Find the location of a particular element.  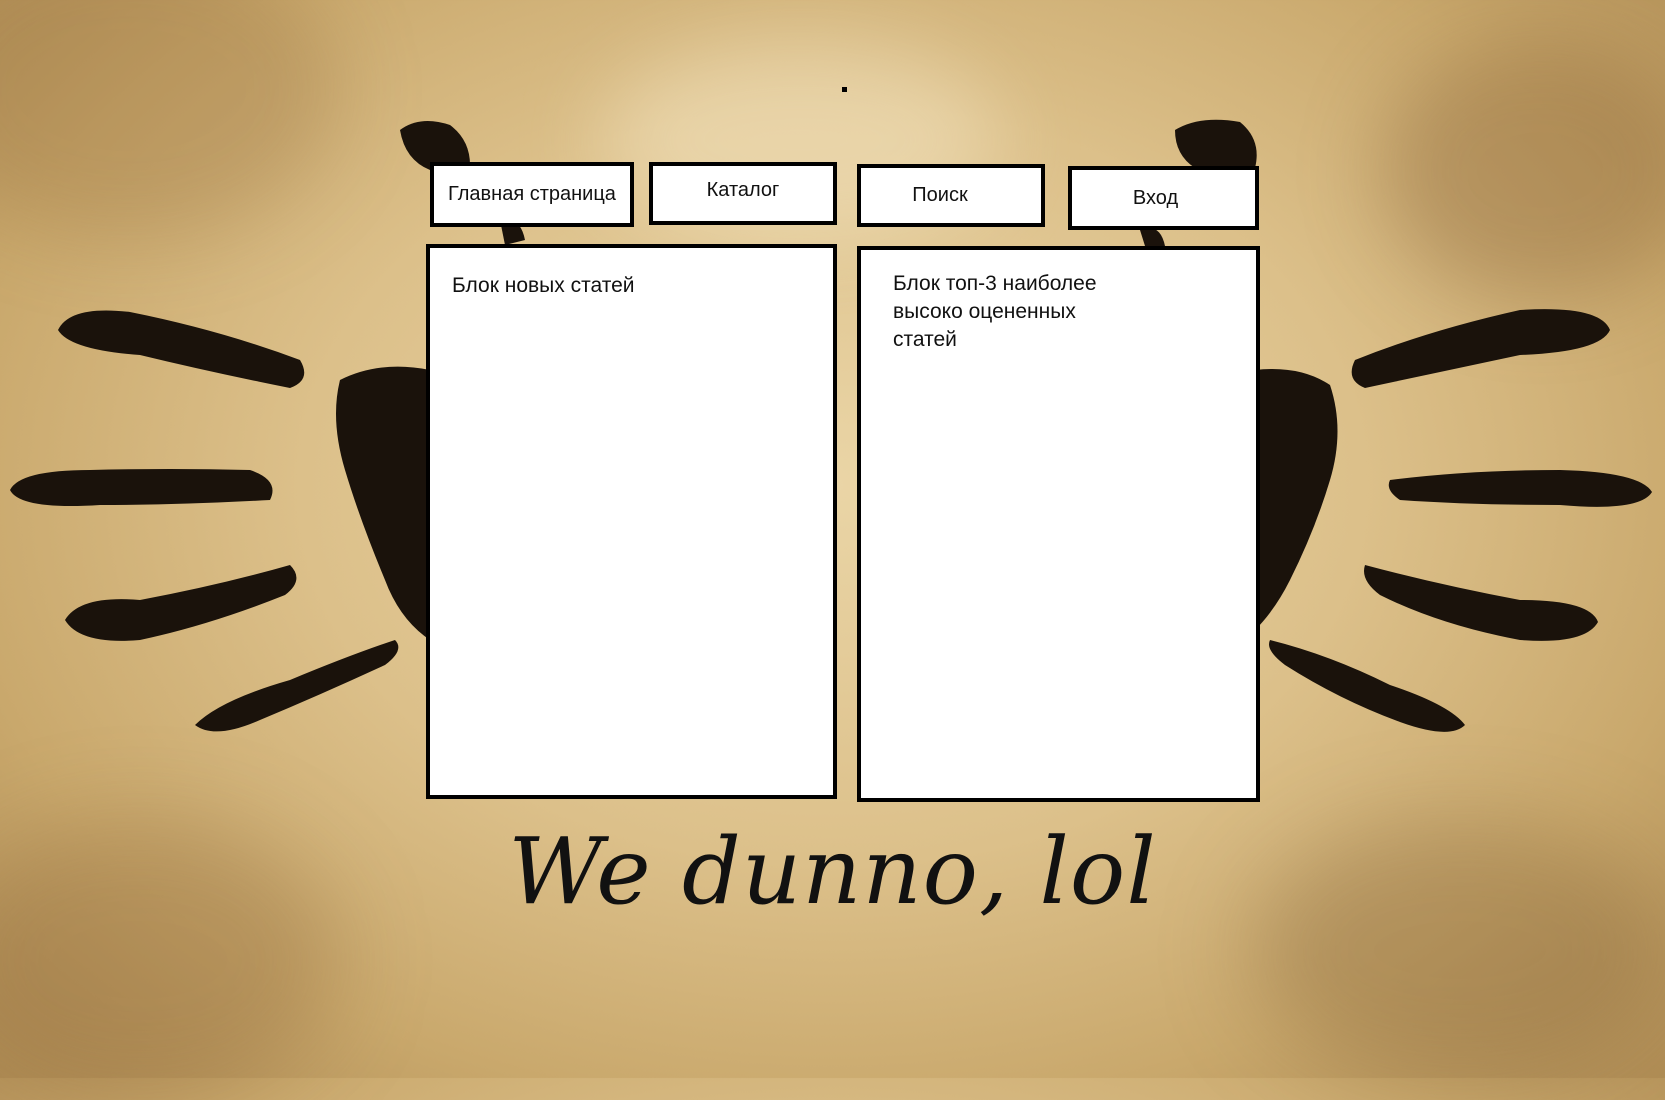

nav-search-label: Поиск is located at coordinates (940, 195).